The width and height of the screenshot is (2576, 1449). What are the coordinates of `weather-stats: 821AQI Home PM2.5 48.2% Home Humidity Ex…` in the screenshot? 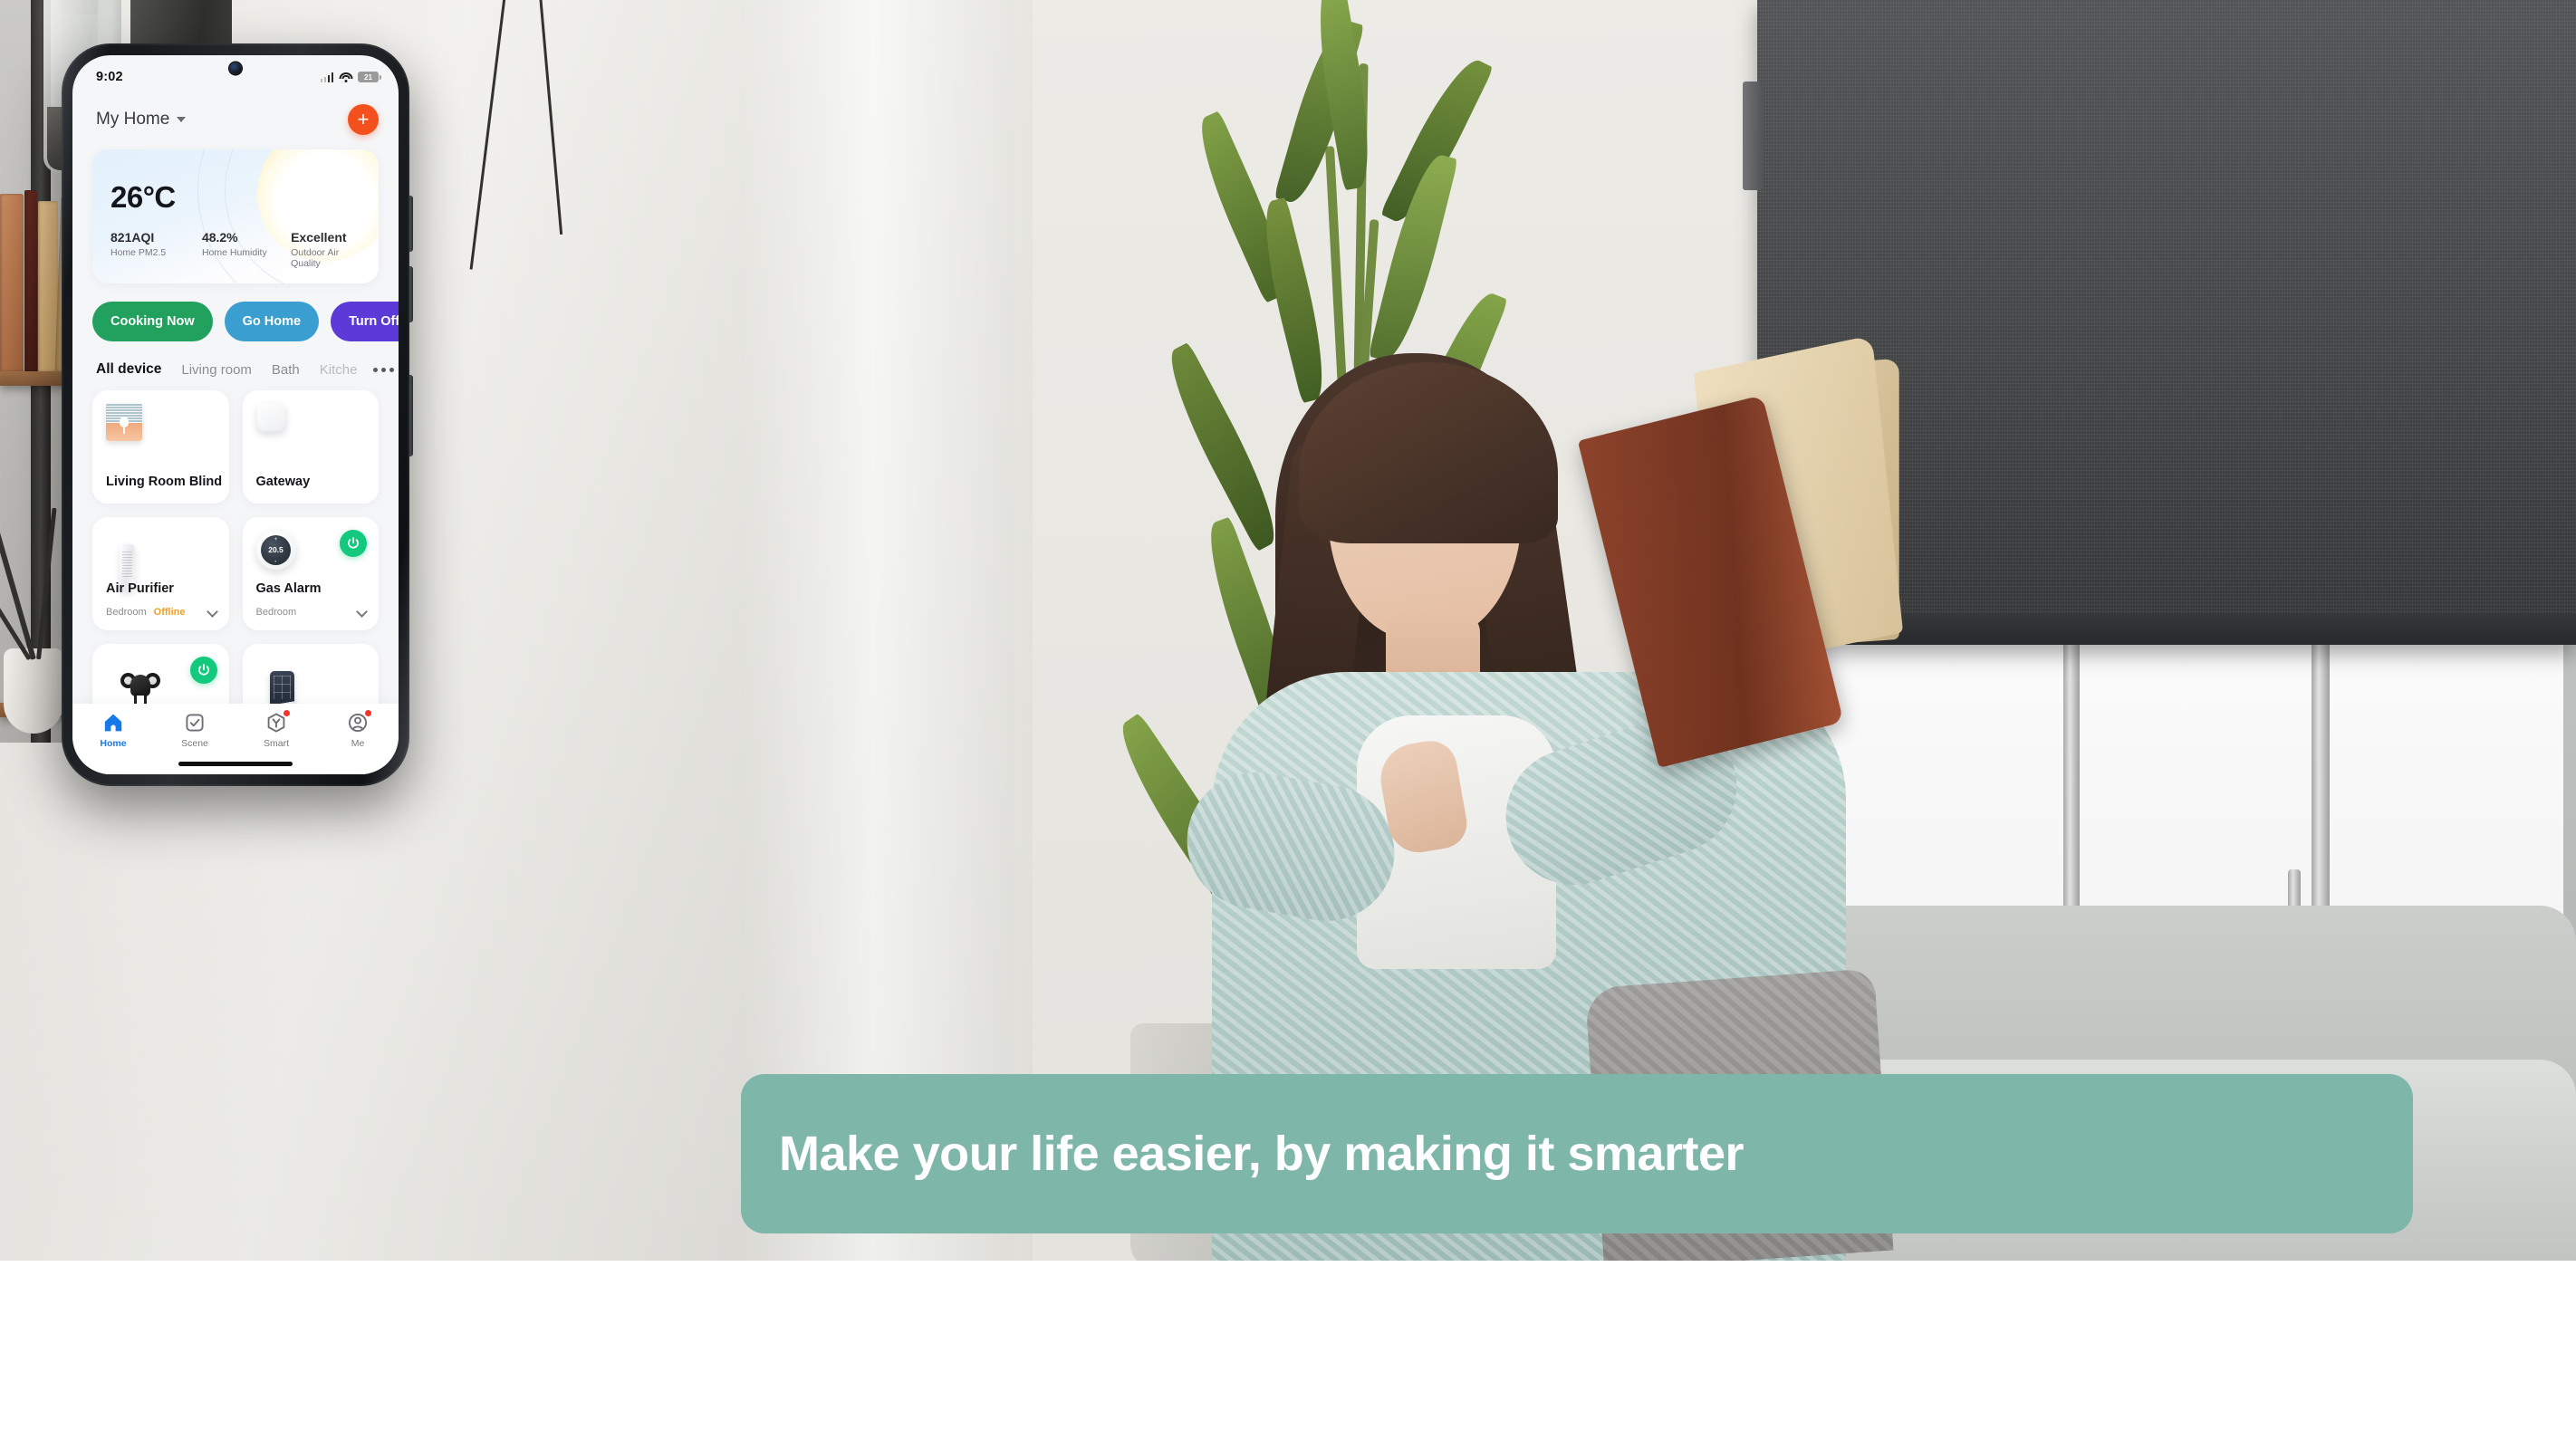 It's located at (238, 249).